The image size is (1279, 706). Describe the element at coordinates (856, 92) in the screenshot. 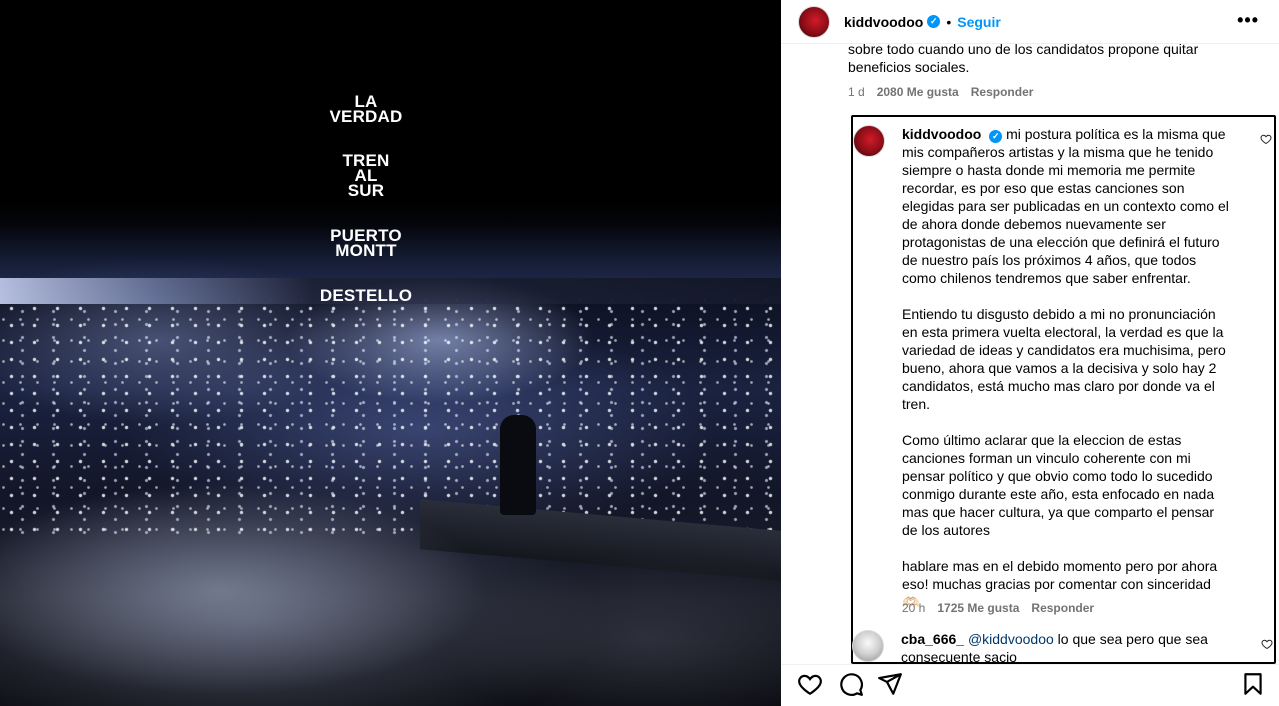

I see `comment-time: 1 d` at that location.